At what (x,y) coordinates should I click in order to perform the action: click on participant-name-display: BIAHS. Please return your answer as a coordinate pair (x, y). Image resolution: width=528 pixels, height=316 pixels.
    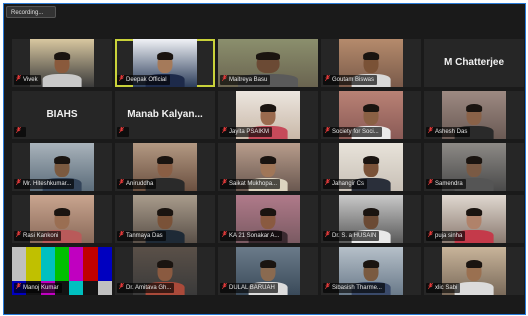
    Looking at the image, I should click on (62, 114).